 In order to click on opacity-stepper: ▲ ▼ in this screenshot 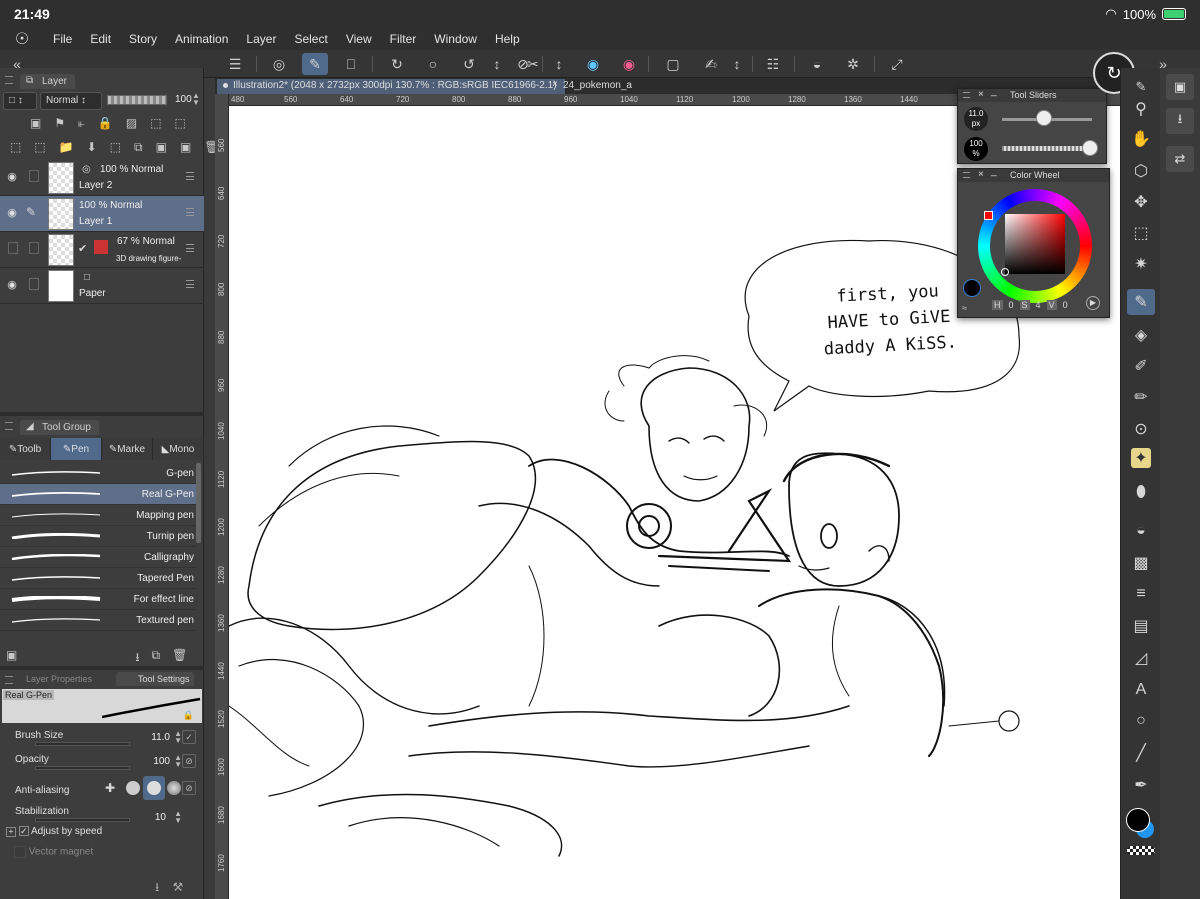, I will do `click(196, 99)`.